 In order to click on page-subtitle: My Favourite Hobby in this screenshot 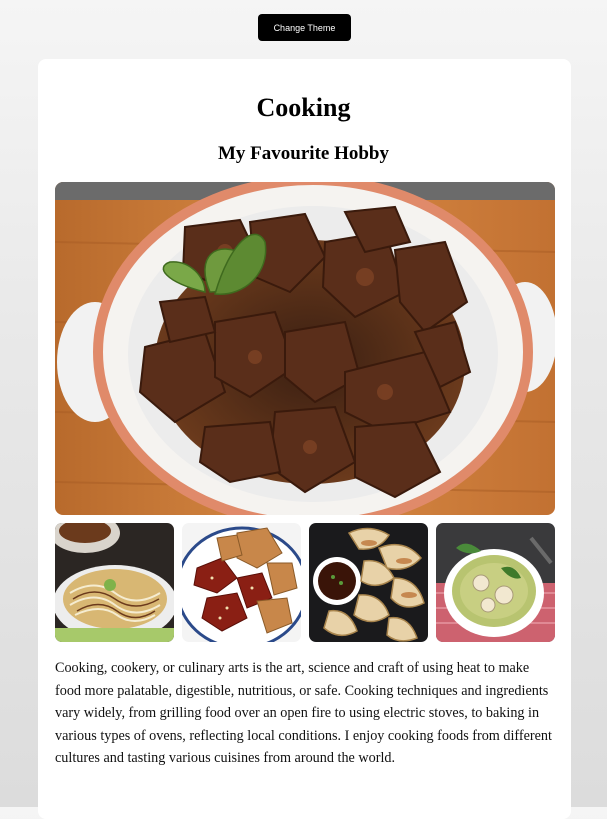, I will do `click(303, 153)`.